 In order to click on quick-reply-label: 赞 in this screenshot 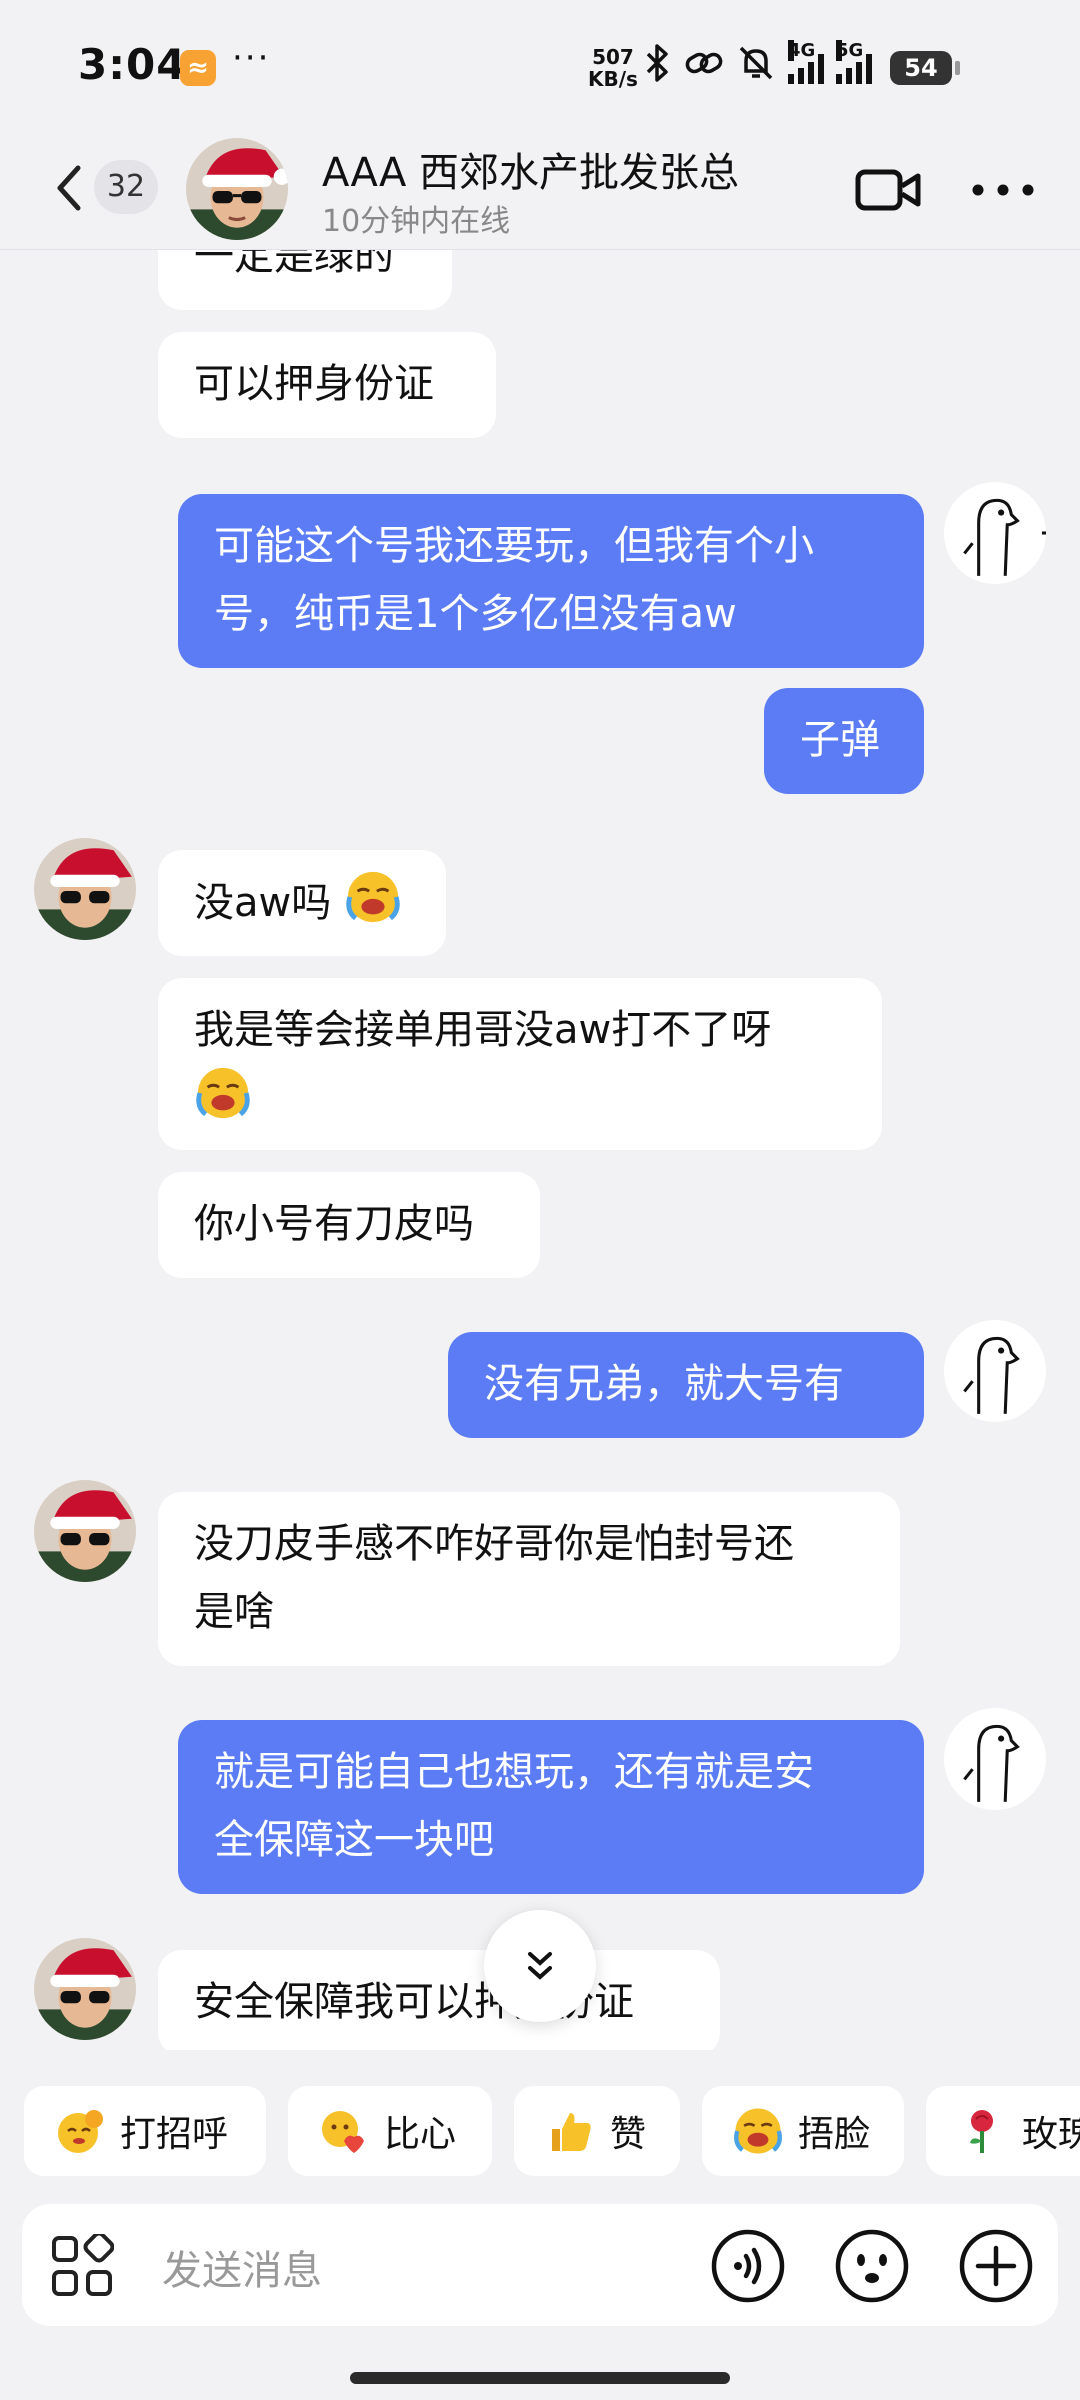, I will do `click(628, 2134)`.